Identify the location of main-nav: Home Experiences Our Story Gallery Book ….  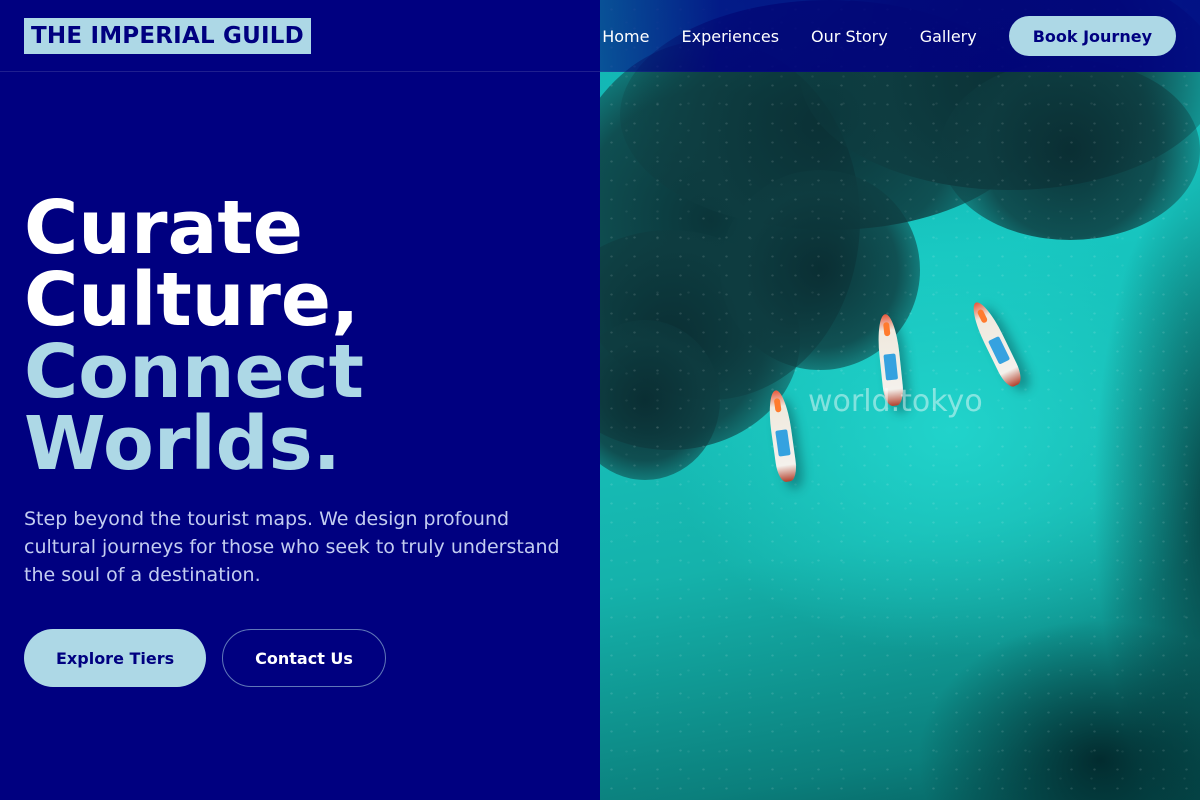
(889, 36).